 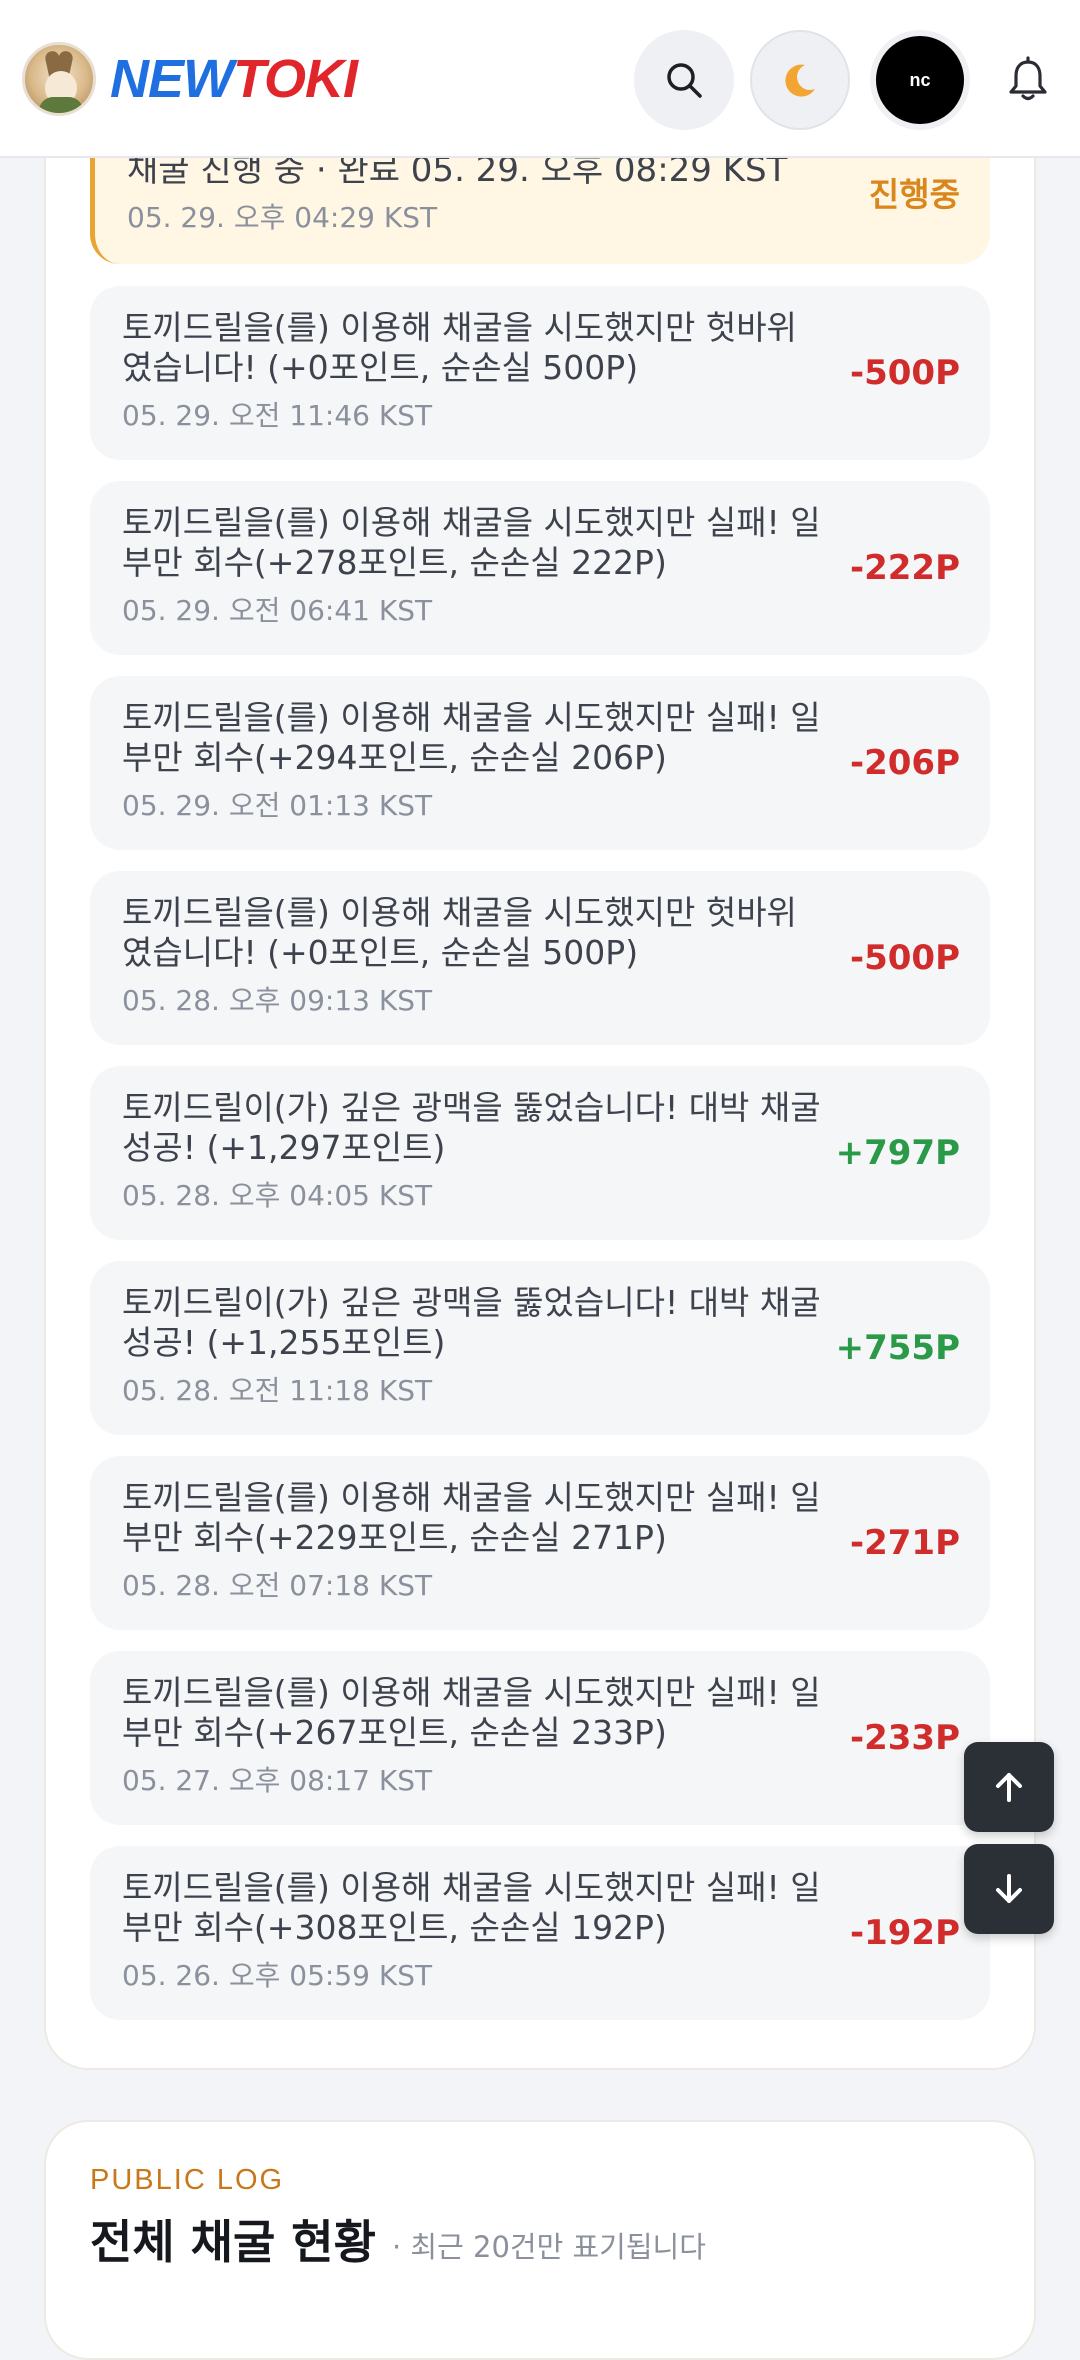 I want to click on site-logo: NEWTOKI, so click(x=190, y=79).